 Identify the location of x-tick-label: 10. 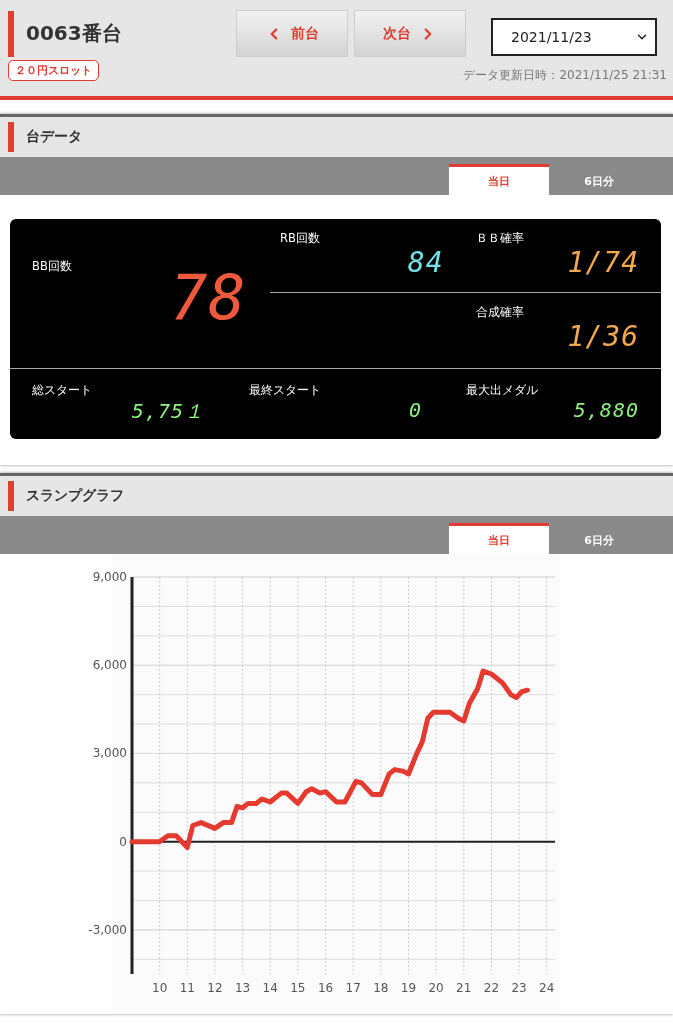
(160, 988).